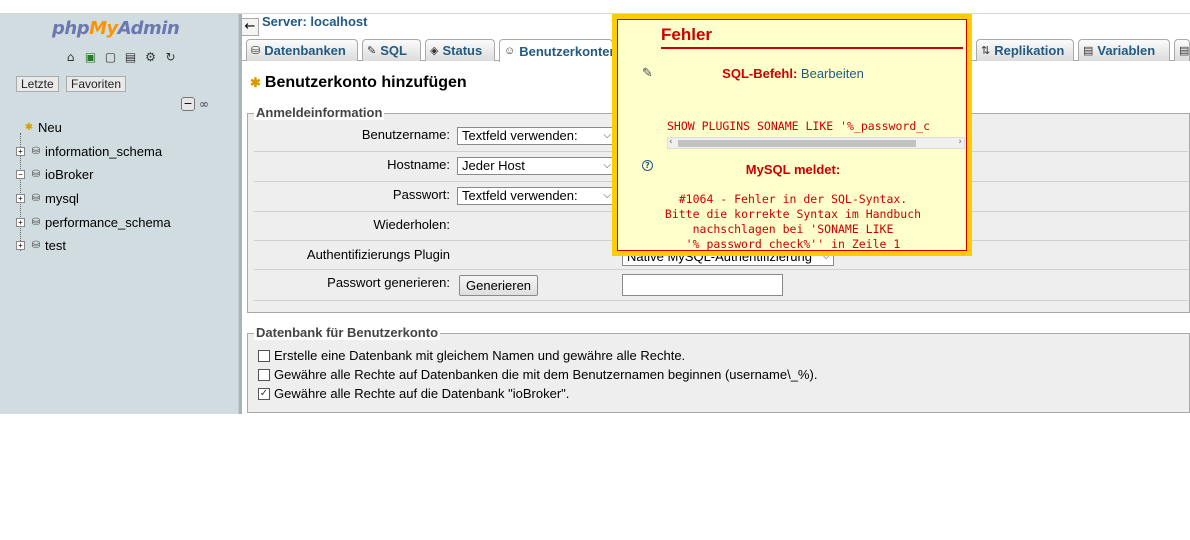 The image size is (1190, 540). I want to click on tree-item-information-schema: + ⛁ information_schema, so click(89, 151).